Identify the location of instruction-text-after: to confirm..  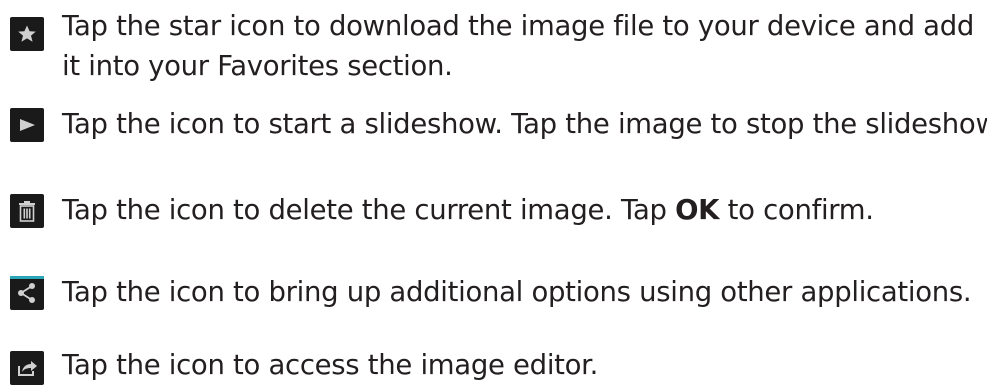
(796, 210).